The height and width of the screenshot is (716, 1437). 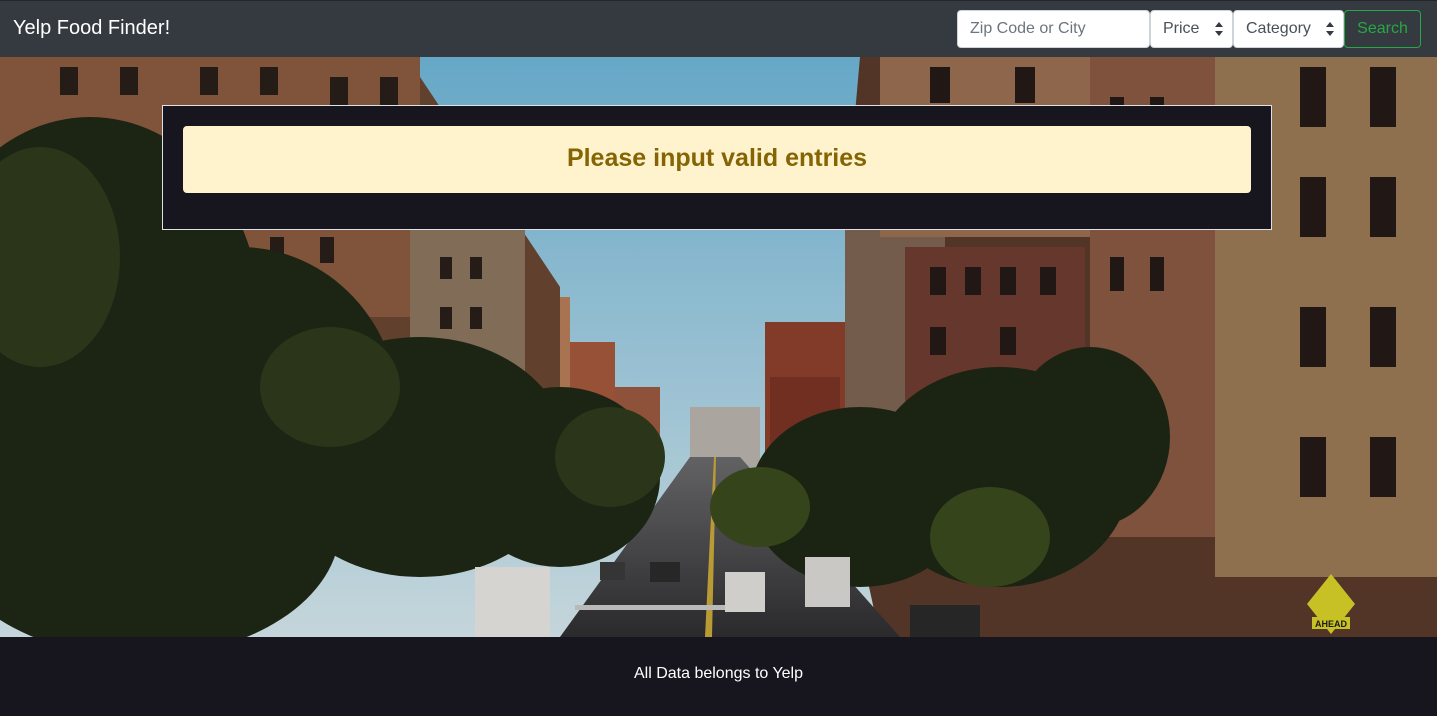 I want to click on brand-title: Yelp Food Finder!, so click(x=91, y=28).